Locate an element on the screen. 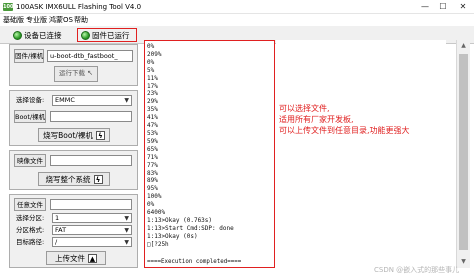 The width and height of the screenshot is (474, 278). menu-item-basic: 基础版 is located at coordinates (13, 20).